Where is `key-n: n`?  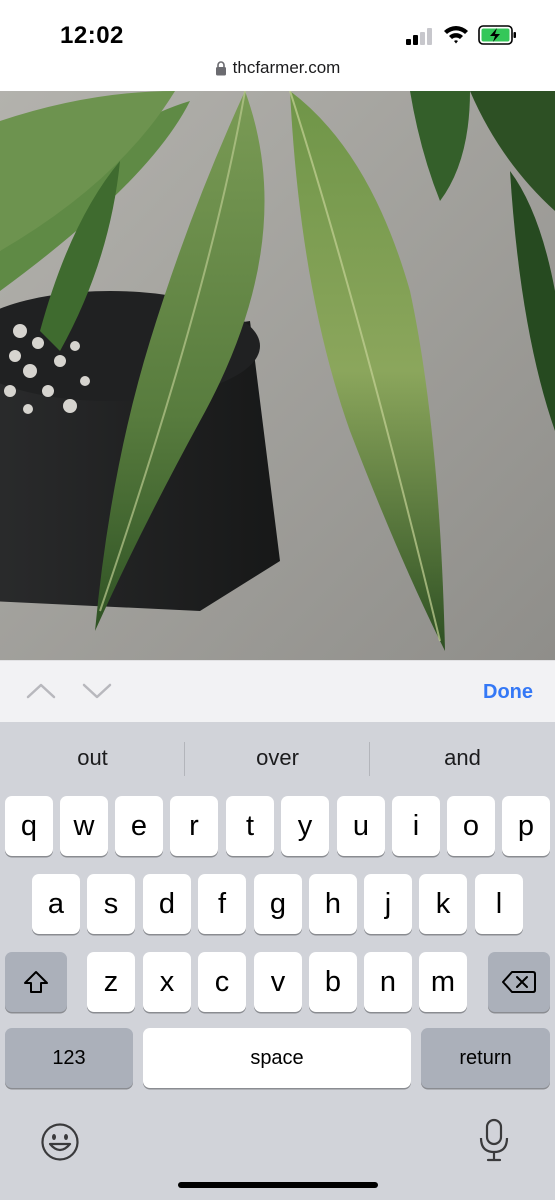
key-n: n is located at coordinates (388, 982).